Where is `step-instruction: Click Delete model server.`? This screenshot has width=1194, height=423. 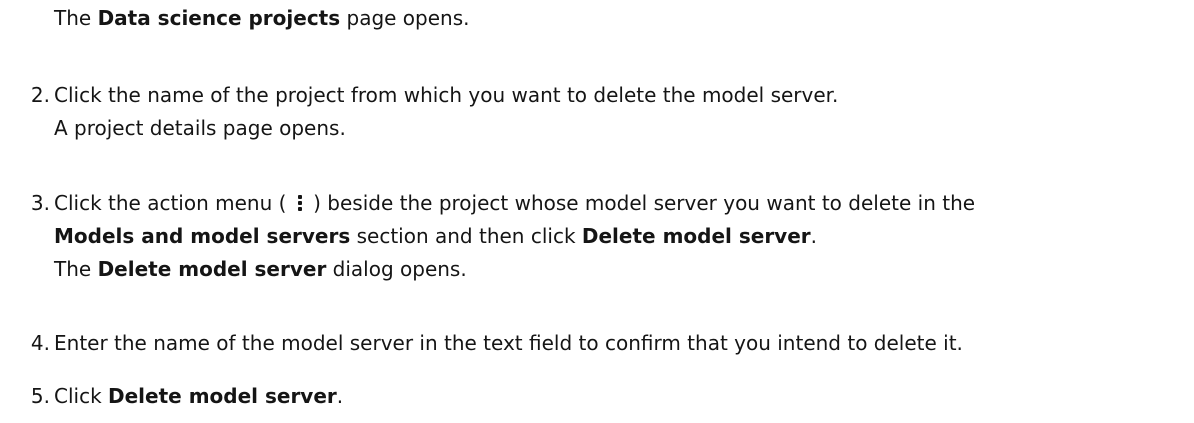 step-instruction: Click Delete model server. is located at coordinates (199, 396).